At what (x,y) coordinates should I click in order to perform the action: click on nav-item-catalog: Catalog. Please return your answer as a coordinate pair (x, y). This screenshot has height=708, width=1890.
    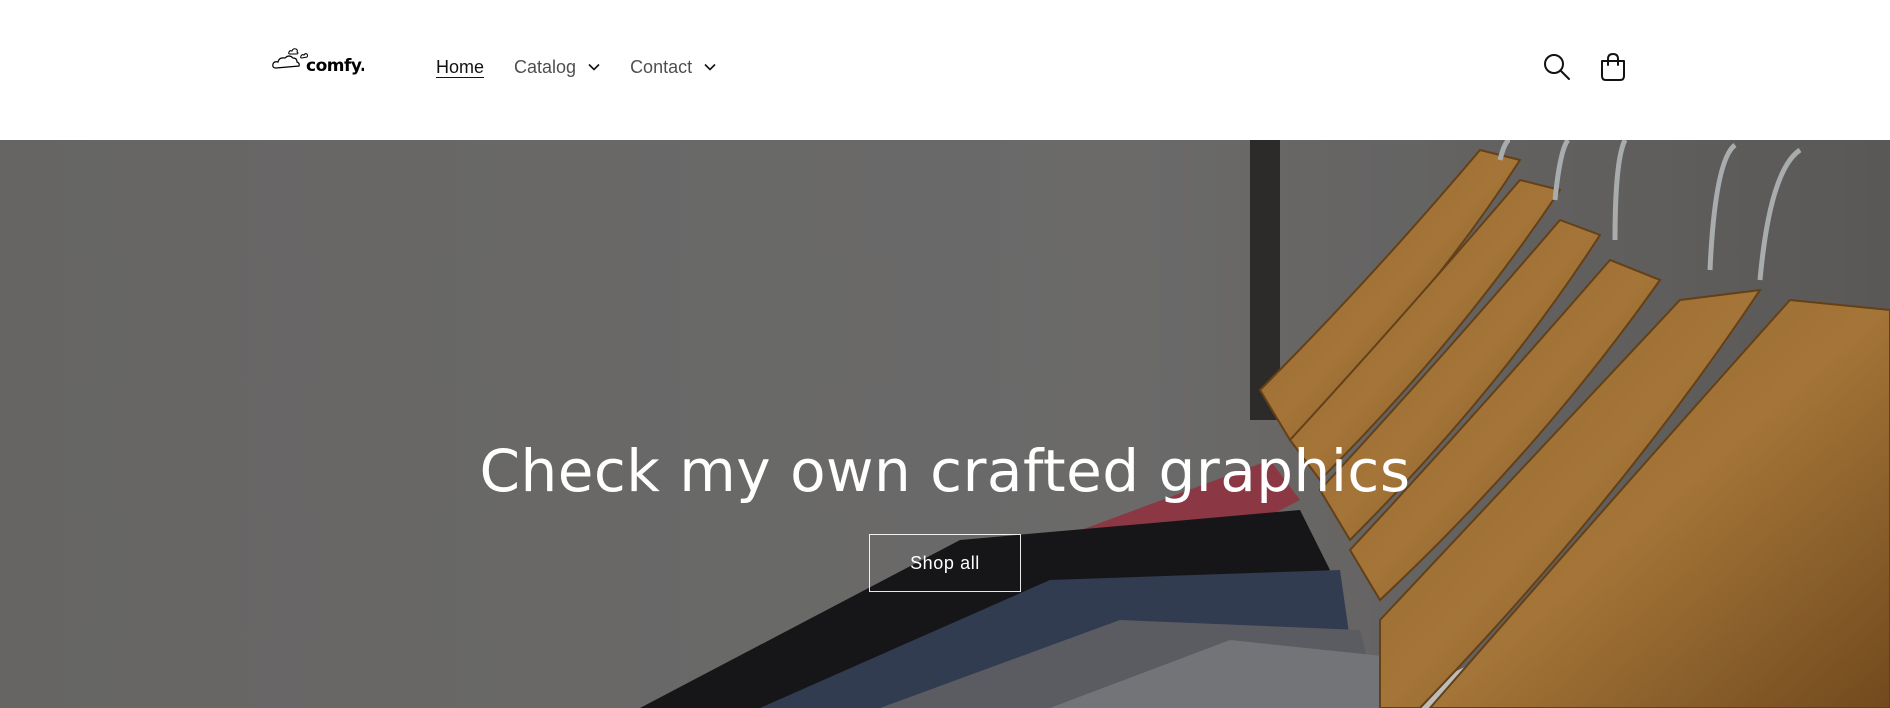
    Looking at the image, I should click on (557, 67).